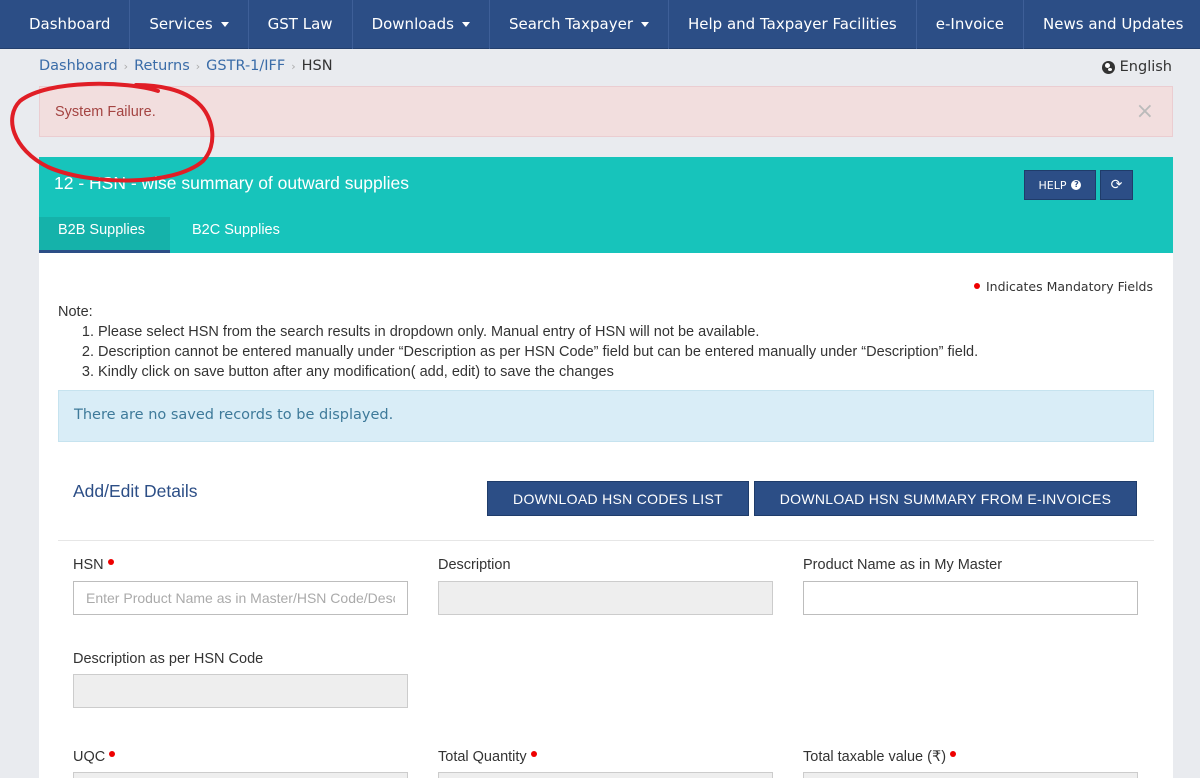 The height and width of the screenshot is (778, 1200). I want to click on nav-gst-law-label: GST Law, so click(300, 24).